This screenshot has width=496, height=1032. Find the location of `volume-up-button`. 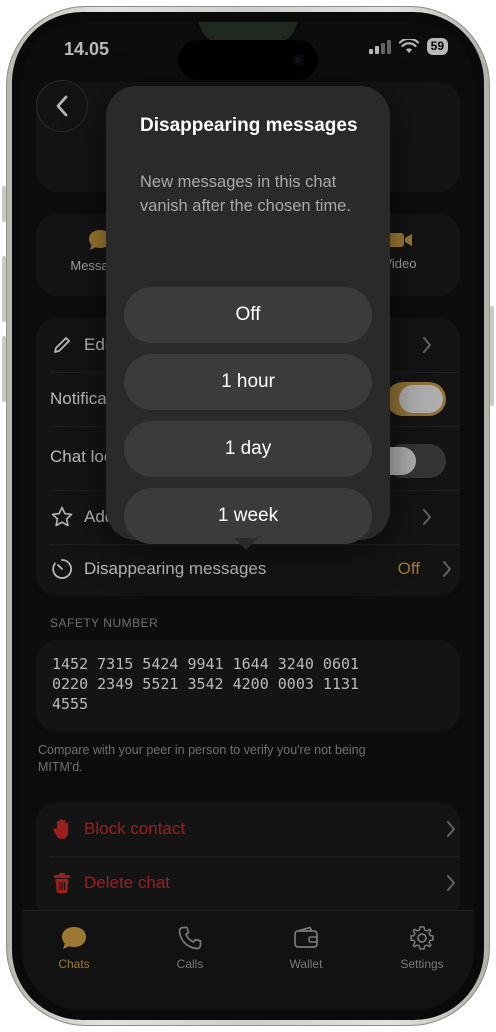

volume-up-button is located at coordinates (4, 289).